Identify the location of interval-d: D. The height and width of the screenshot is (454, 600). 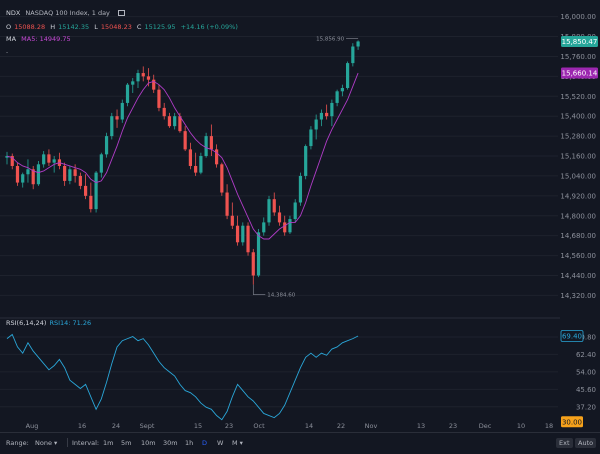
(204, 443).